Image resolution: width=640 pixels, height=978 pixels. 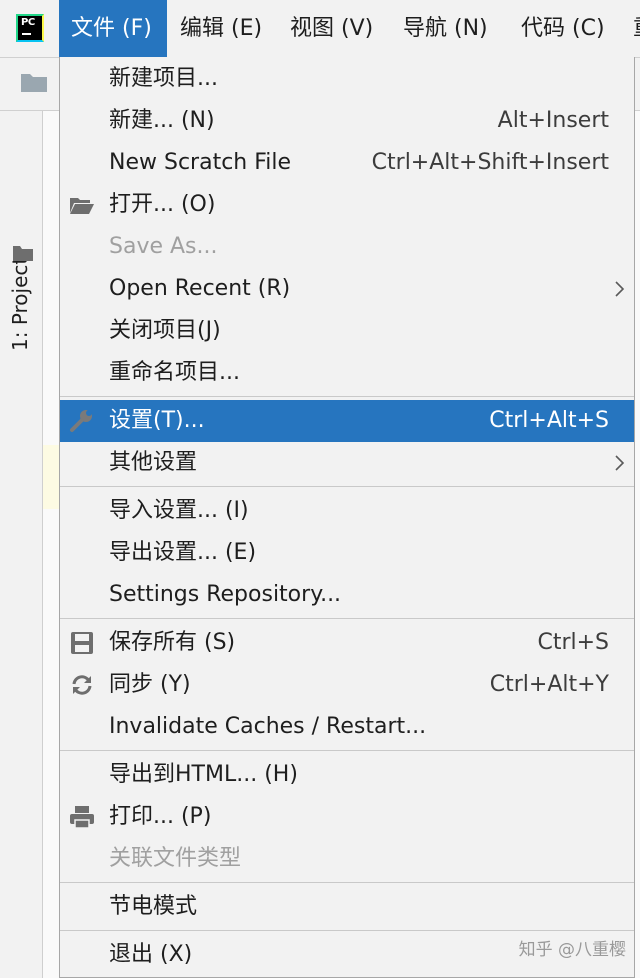 What do you see at coordinates (200, 162) in the screenshot?
I see `menu-item-label: New Scratch File` at bounding box center [200, 162].